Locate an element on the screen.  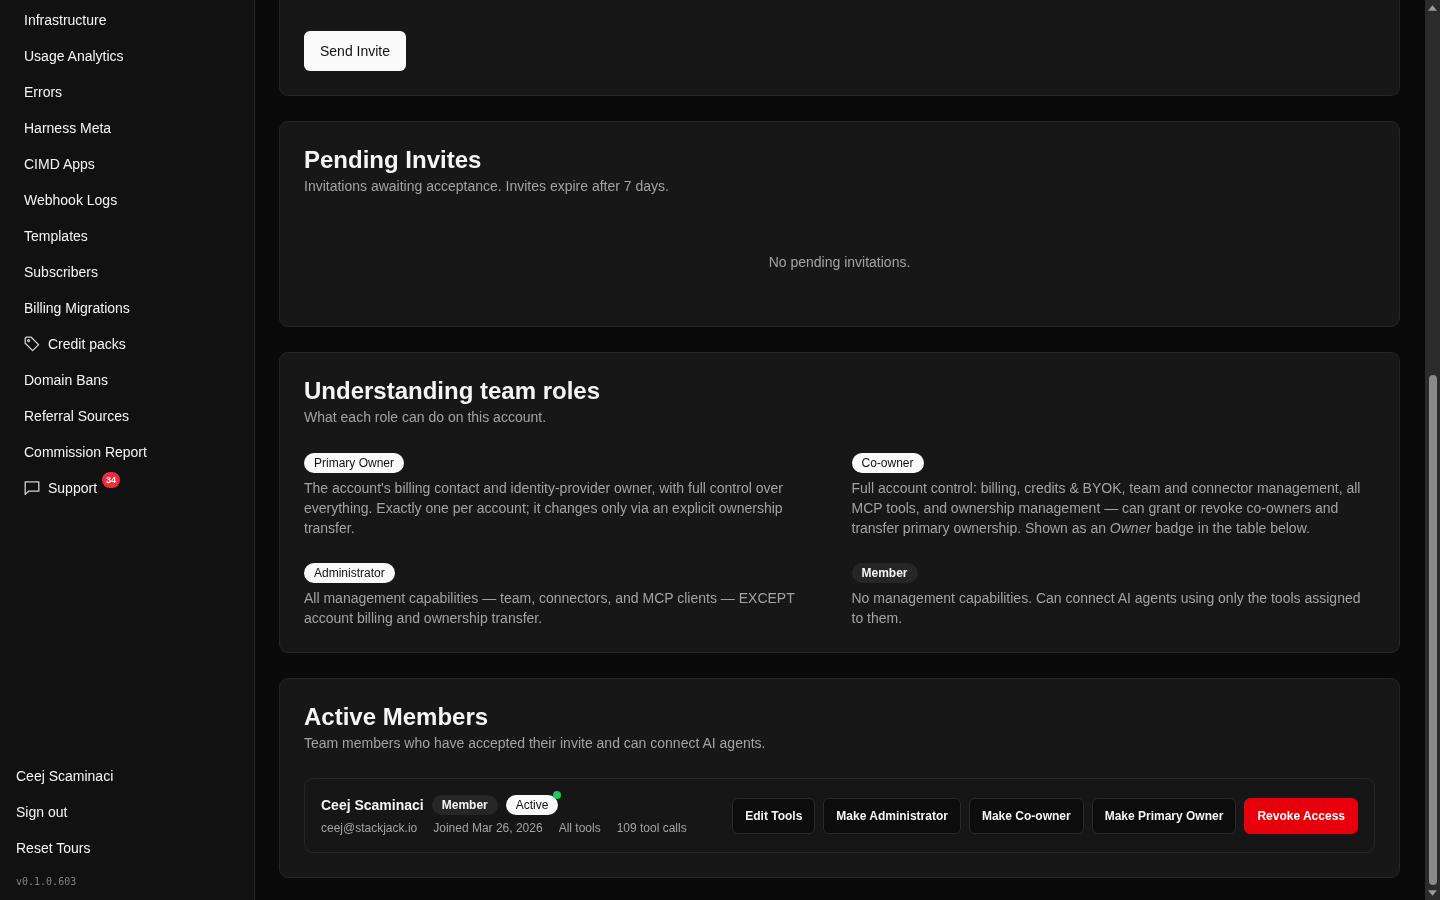
notification-badge: 34 is located at coordinates (111, 480).